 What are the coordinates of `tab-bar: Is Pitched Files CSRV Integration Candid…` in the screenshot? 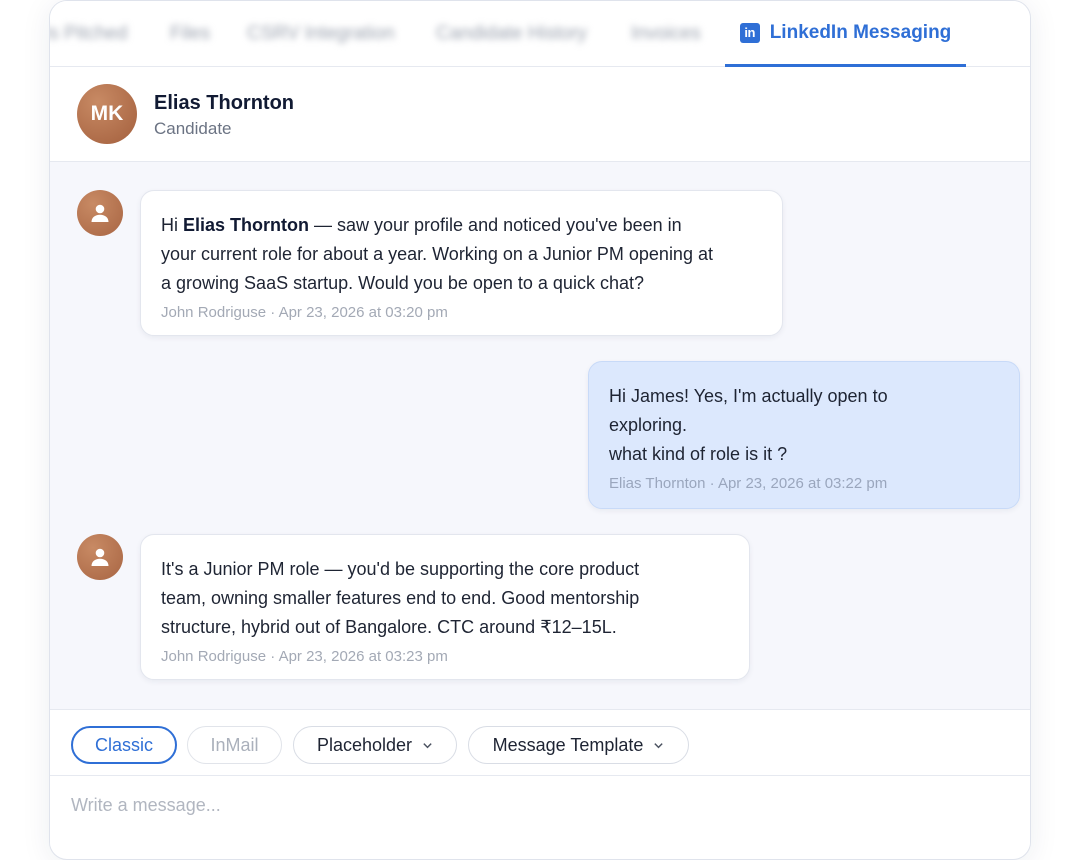 It's located at (540, 34).